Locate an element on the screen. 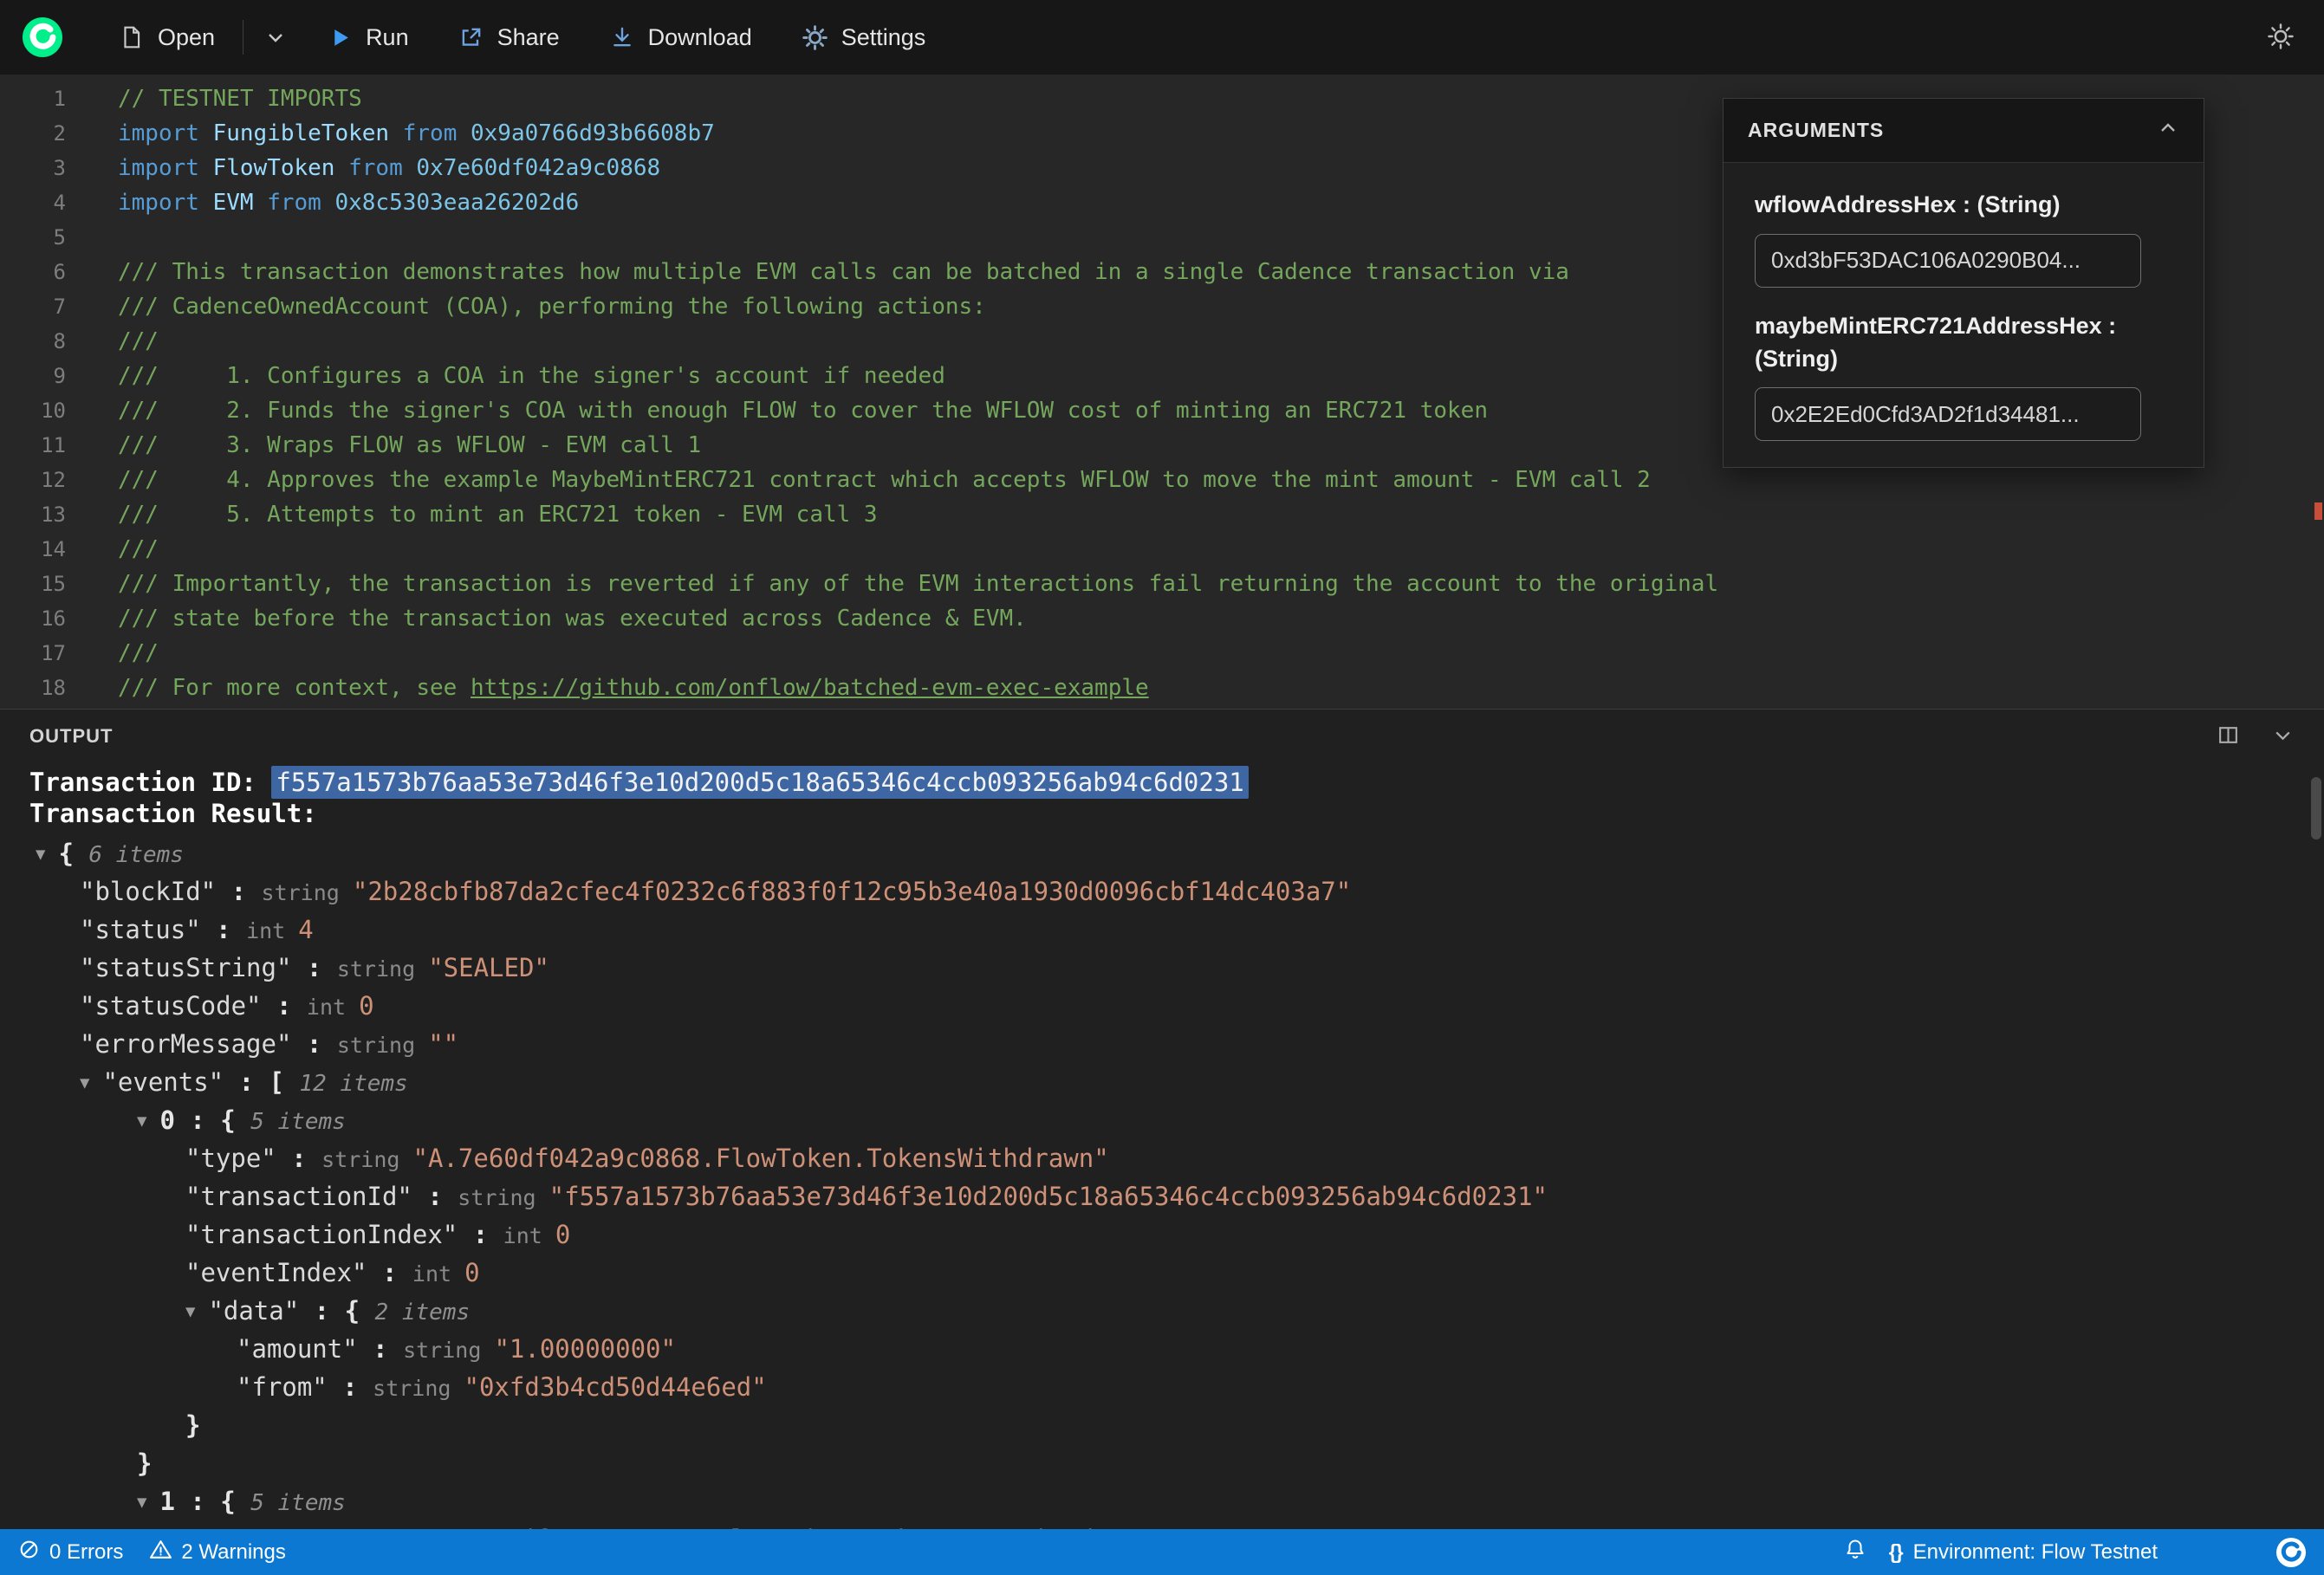 The image size is (2324, 1575). status-bar-right: {} Environment: Flow Testnet is located at coordinates (2075, 1552).